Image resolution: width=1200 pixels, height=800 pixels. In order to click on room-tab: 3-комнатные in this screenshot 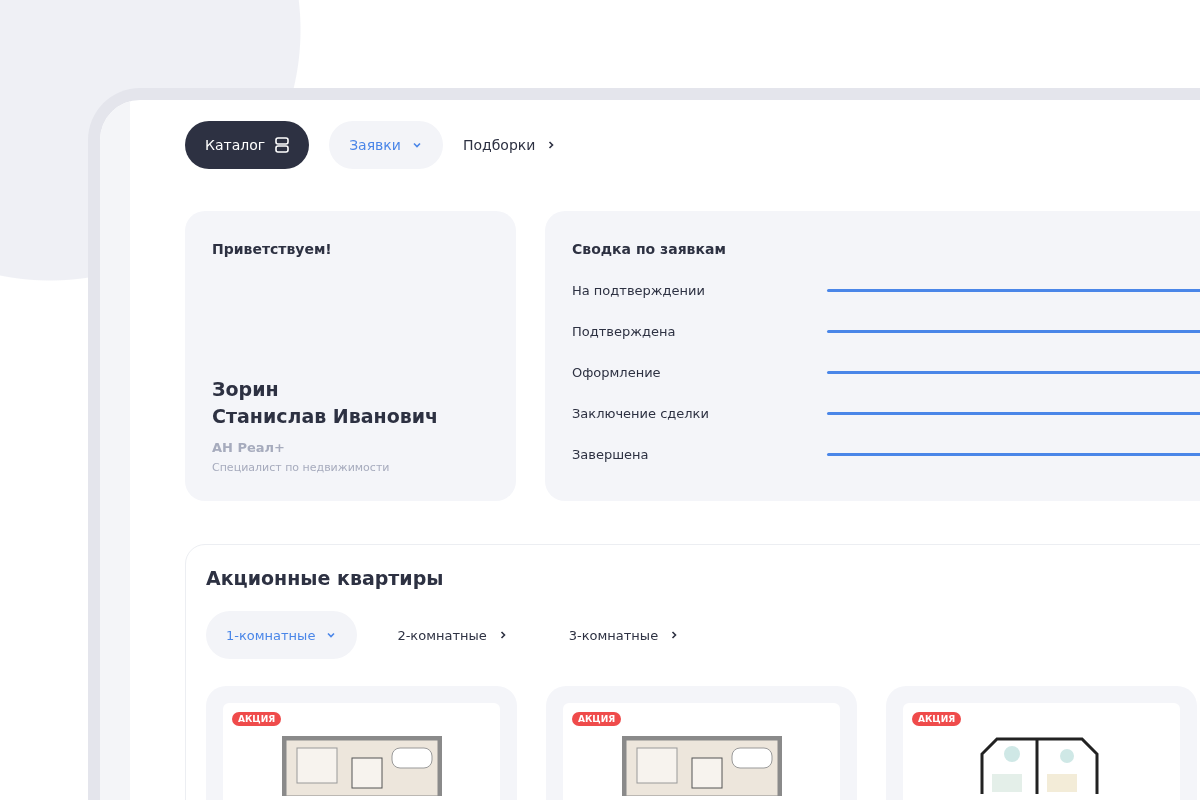, I will do `click(624, 635)`.